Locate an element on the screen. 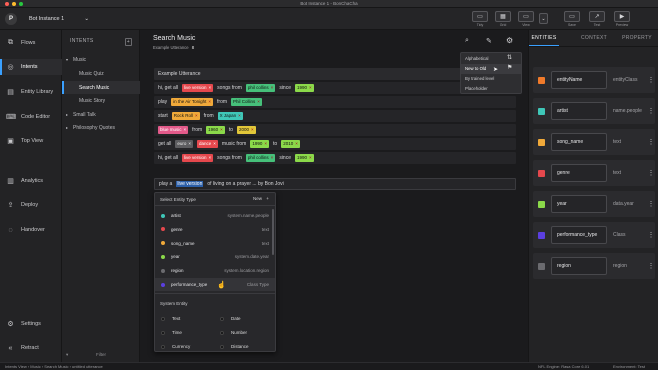 Image resolution: width=658 pixels, height=370 pixels. entity-name-field: year is located at coordinates (579, 204).